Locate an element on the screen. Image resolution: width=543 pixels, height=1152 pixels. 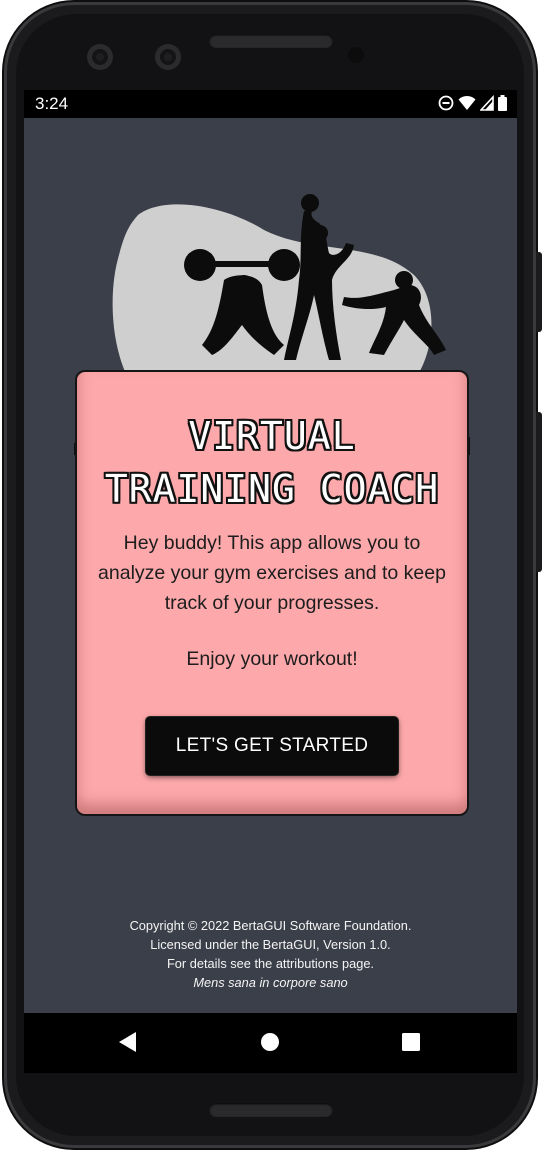
back-icon is located at coordinates (128, 1042).